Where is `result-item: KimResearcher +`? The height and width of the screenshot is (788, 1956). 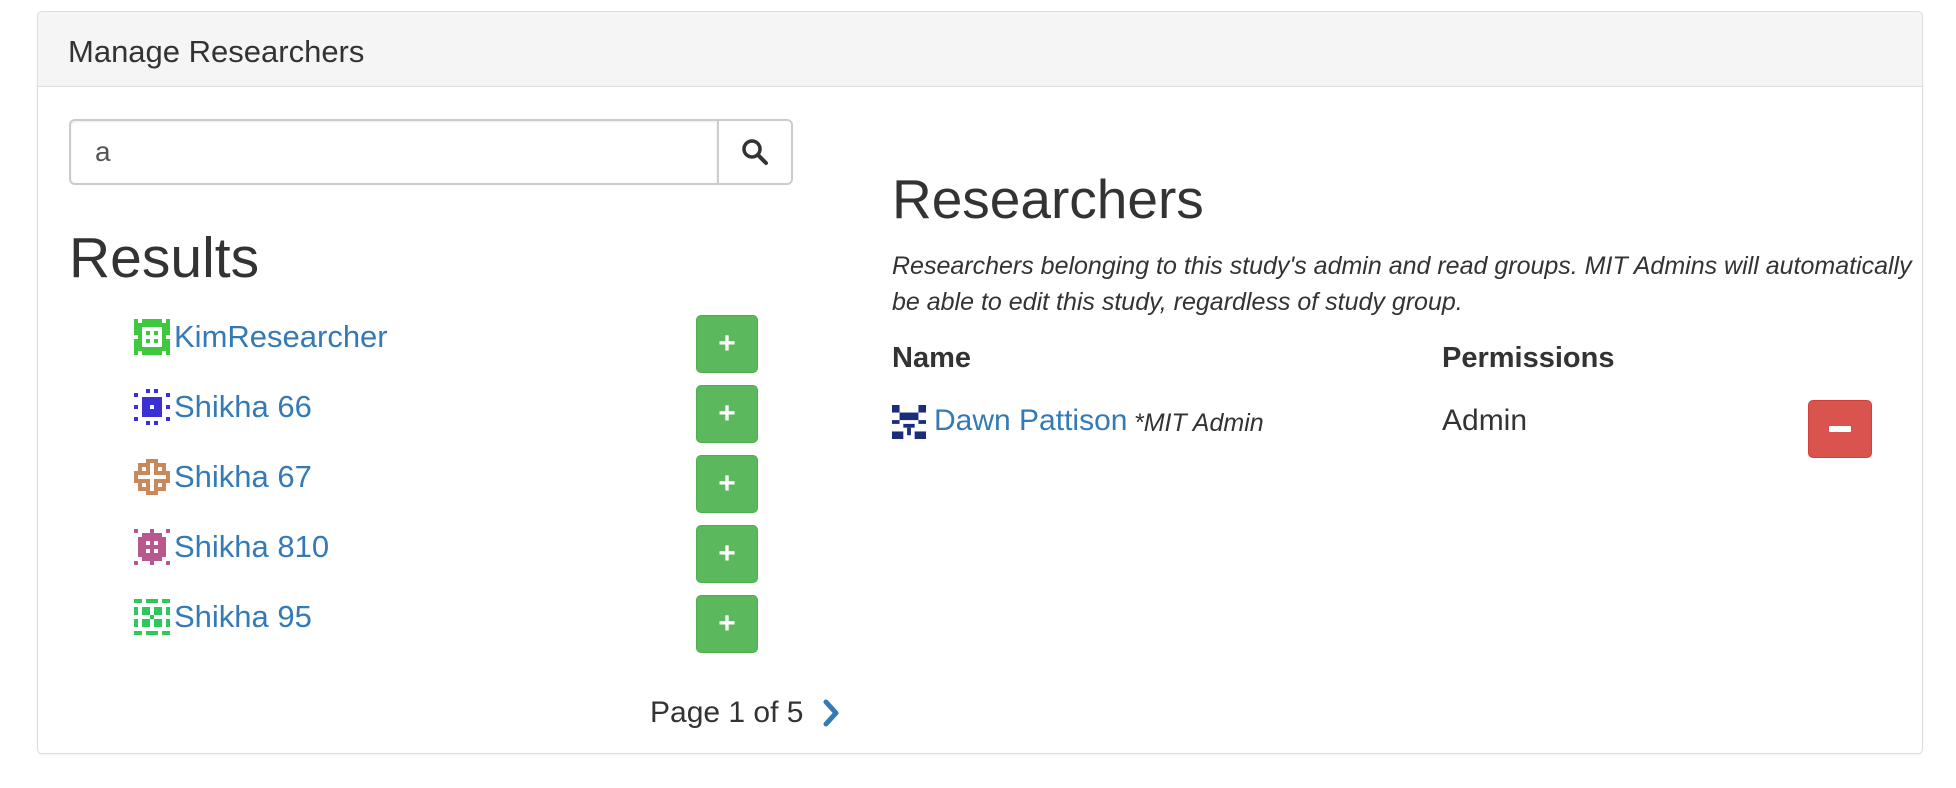
result-item: KimResearcher + is located at coordinates (450, 346).